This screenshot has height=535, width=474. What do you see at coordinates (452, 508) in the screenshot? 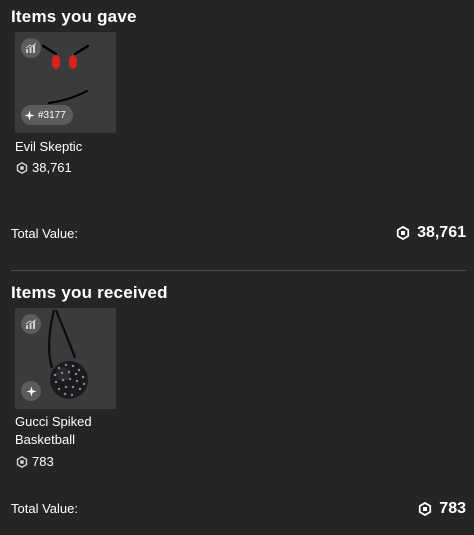
I see `received-total-amount: 783` at bounding box center [452, 508].